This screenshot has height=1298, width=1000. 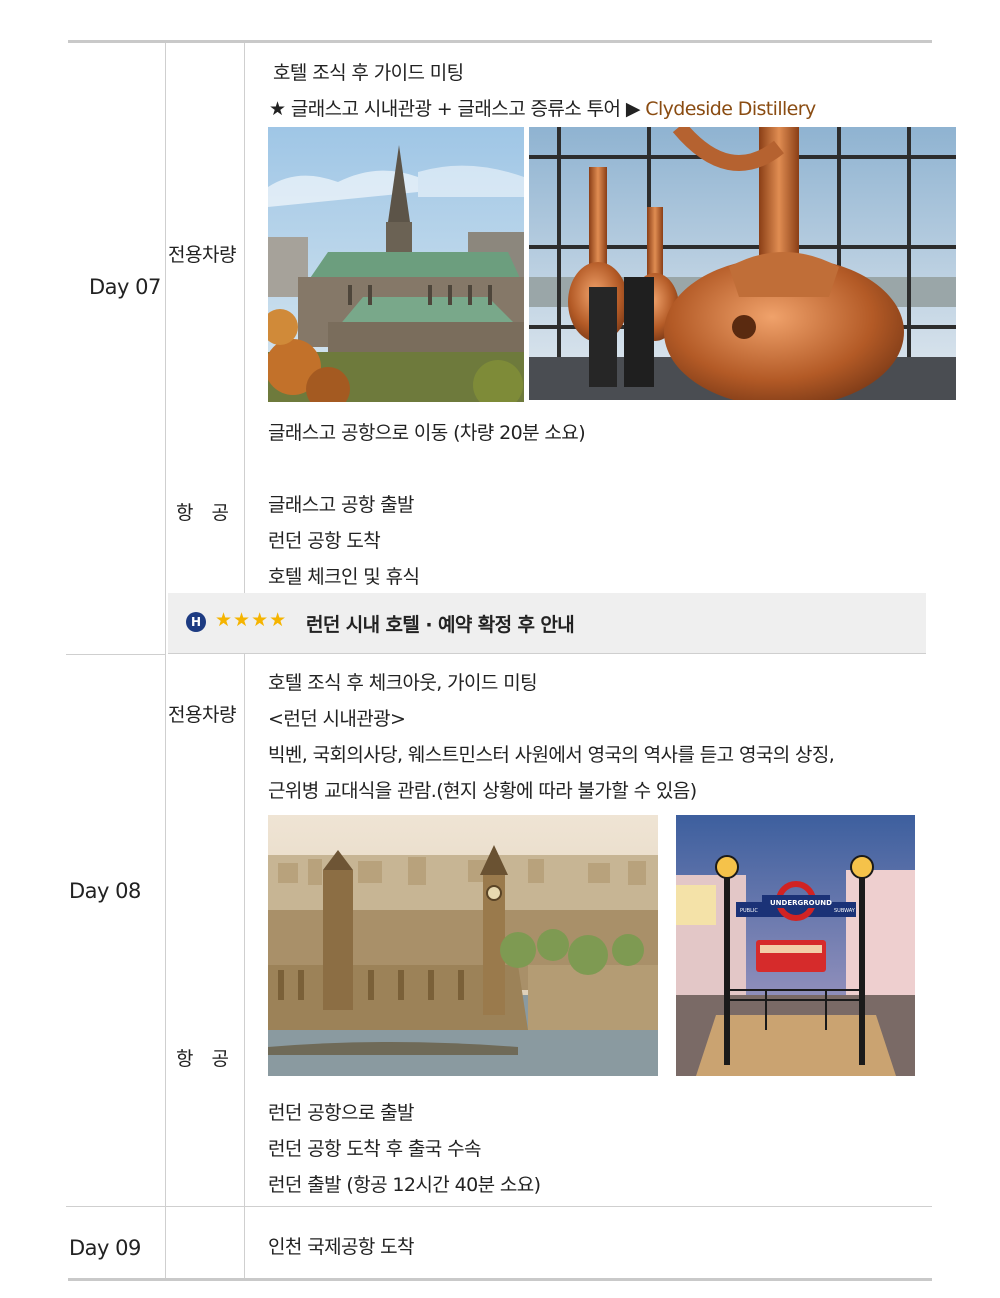 What do you see at coordinates (344, 577) in the screenshot?
I see `day07-line-bottom-4: 호텔 체크인 및 휴식` at bounding box center [344, 577].